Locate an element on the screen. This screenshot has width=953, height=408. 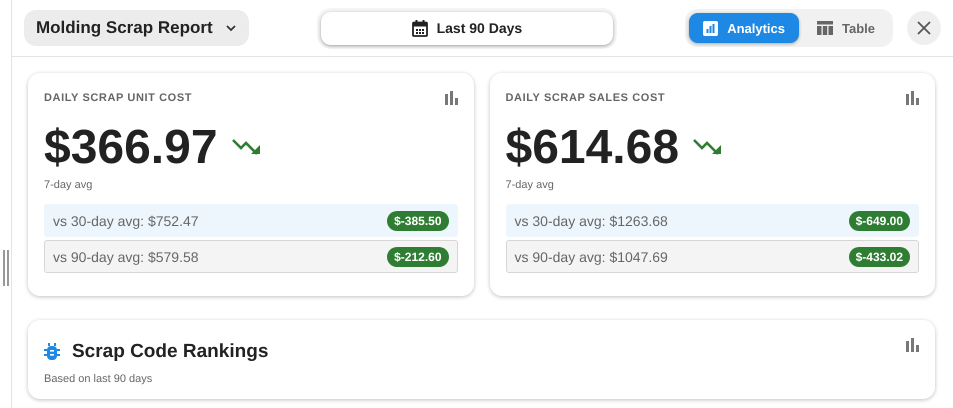
caret-icon is located at coordinates (230, 28).